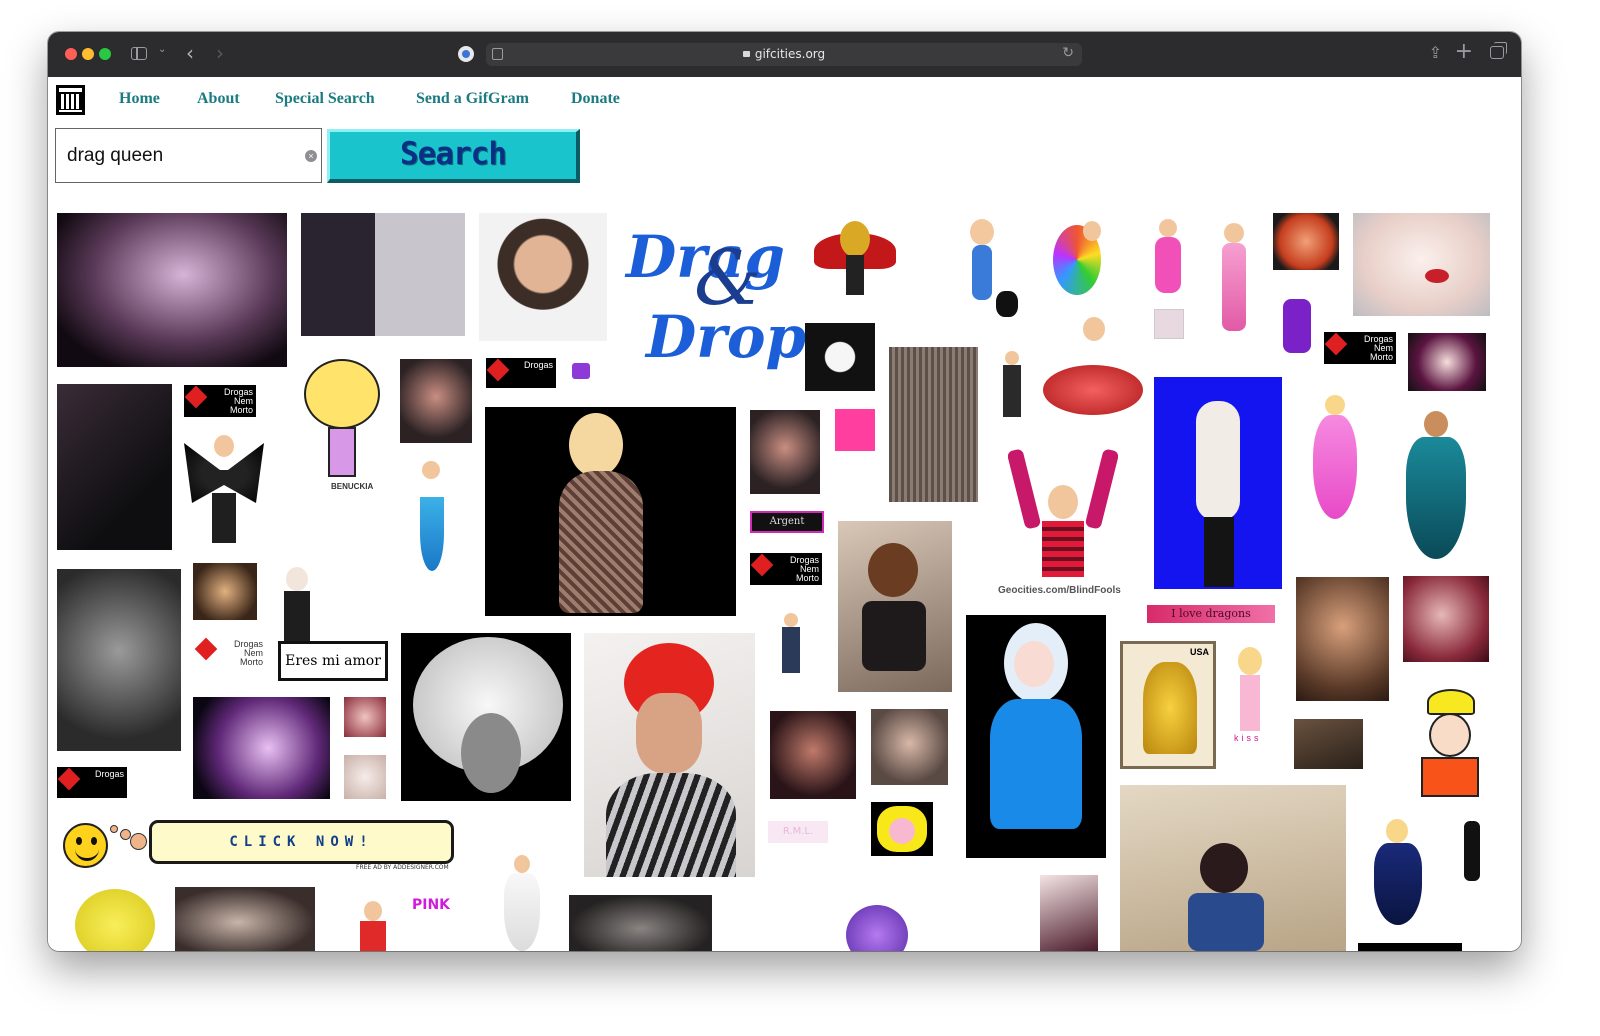 The height and width of the screenshot is (1036, 1600). I want to click on gif-sofa-queen, so click(895, 606).